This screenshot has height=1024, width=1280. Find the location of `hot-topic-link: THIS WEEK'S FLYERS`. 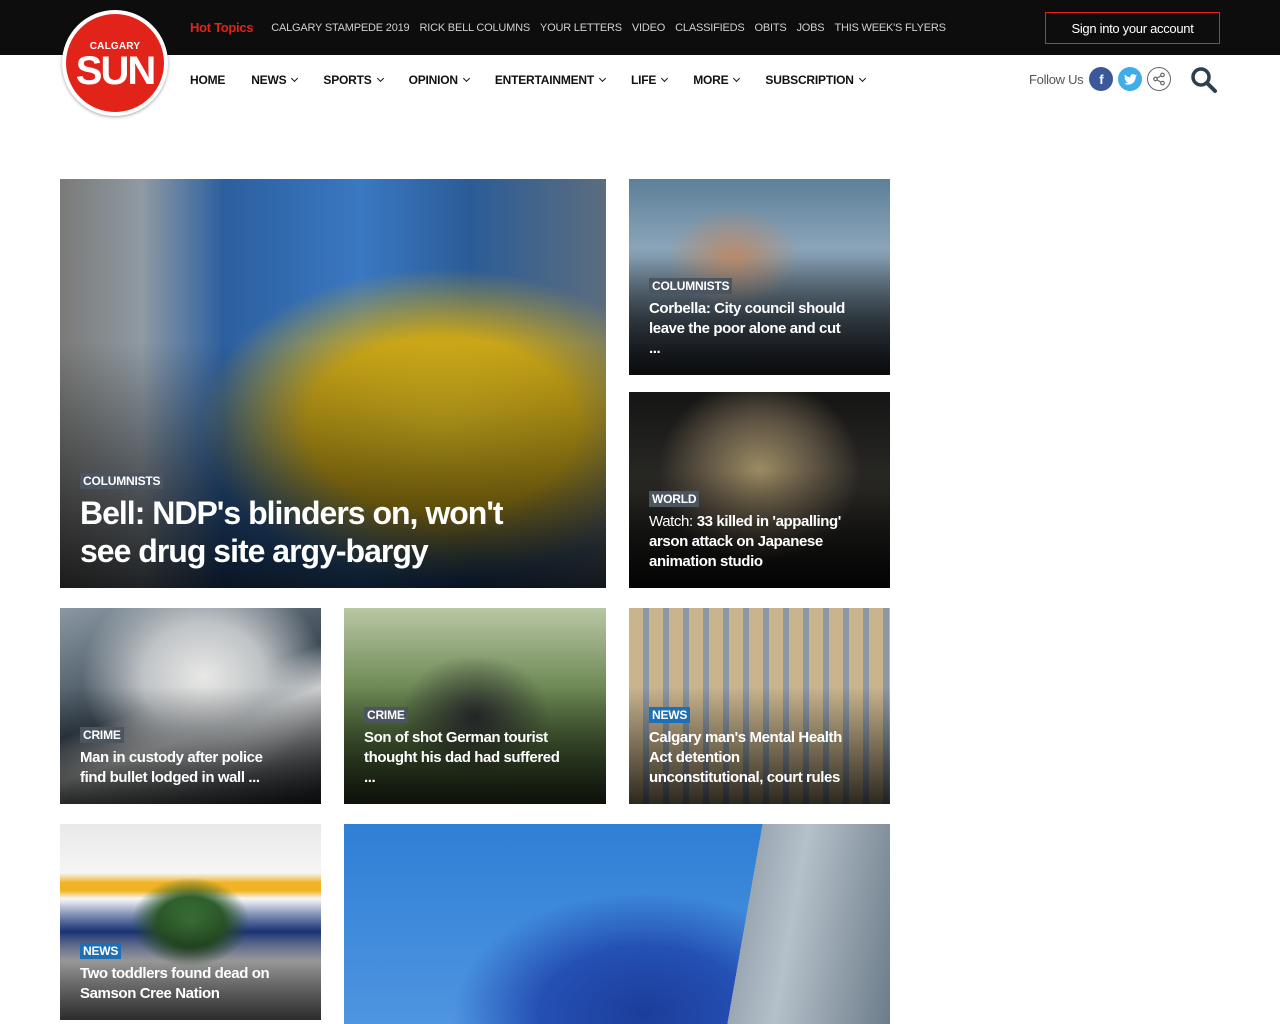

hot-topic-link: THIS WEEK'S FLYERS is located at coordinates (890, 28).